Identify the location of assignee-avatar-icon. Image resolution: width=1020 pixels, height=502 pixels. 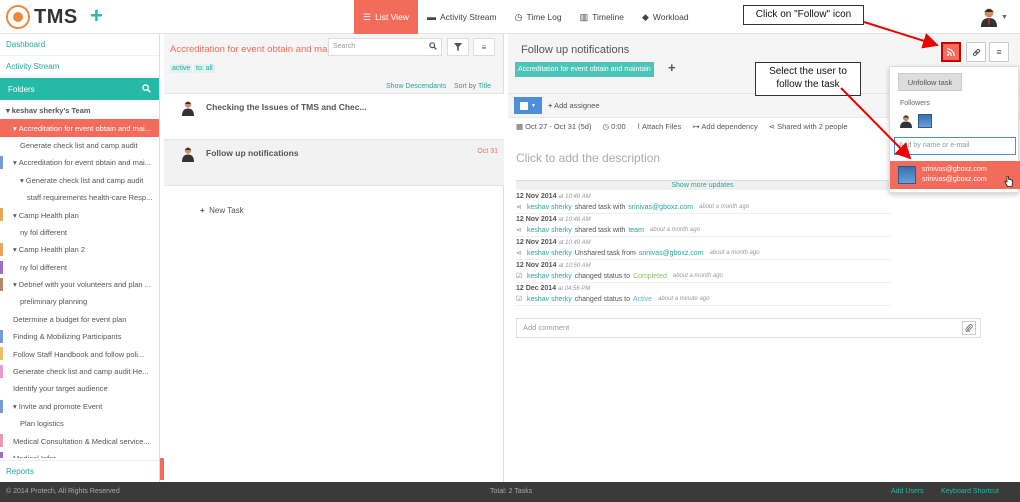
(188, 108).